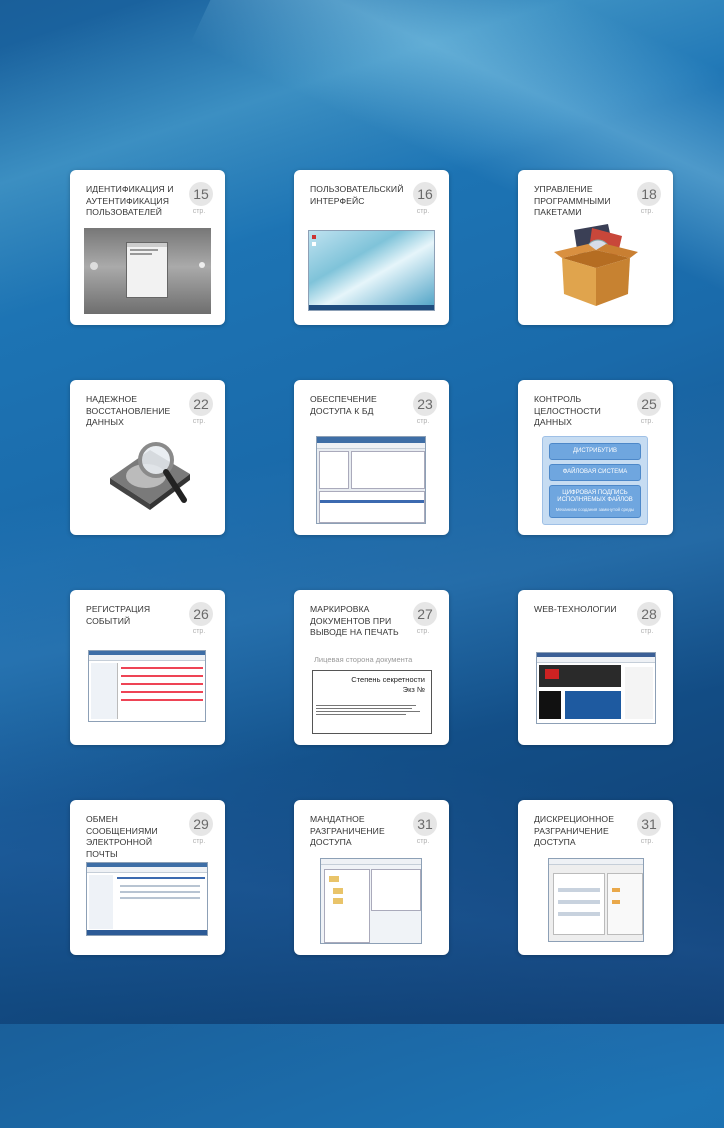 The height and width of the screenshot is (1128, 724). I want to click on login-screenshot, so click(147, 271).